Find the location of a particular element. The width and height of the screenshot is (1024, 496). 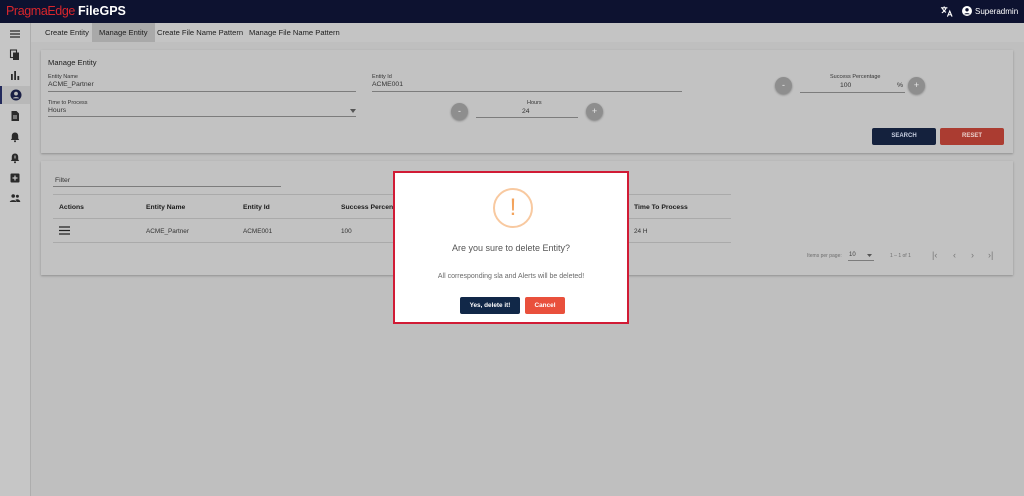

cell-time-to-process: 24 H is located at coordinates (641, 231).